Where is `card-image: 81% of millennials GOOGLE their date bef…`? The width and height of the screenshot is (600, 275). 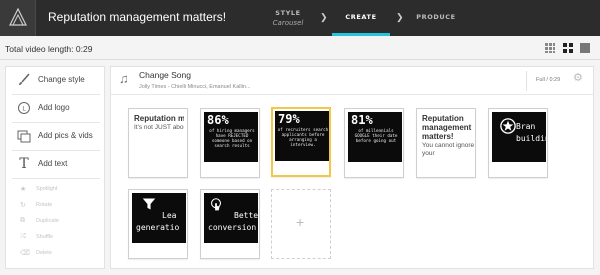
card-image: 81% of millennials GOOGLE their date bef… is located at coordinates (375, 137).